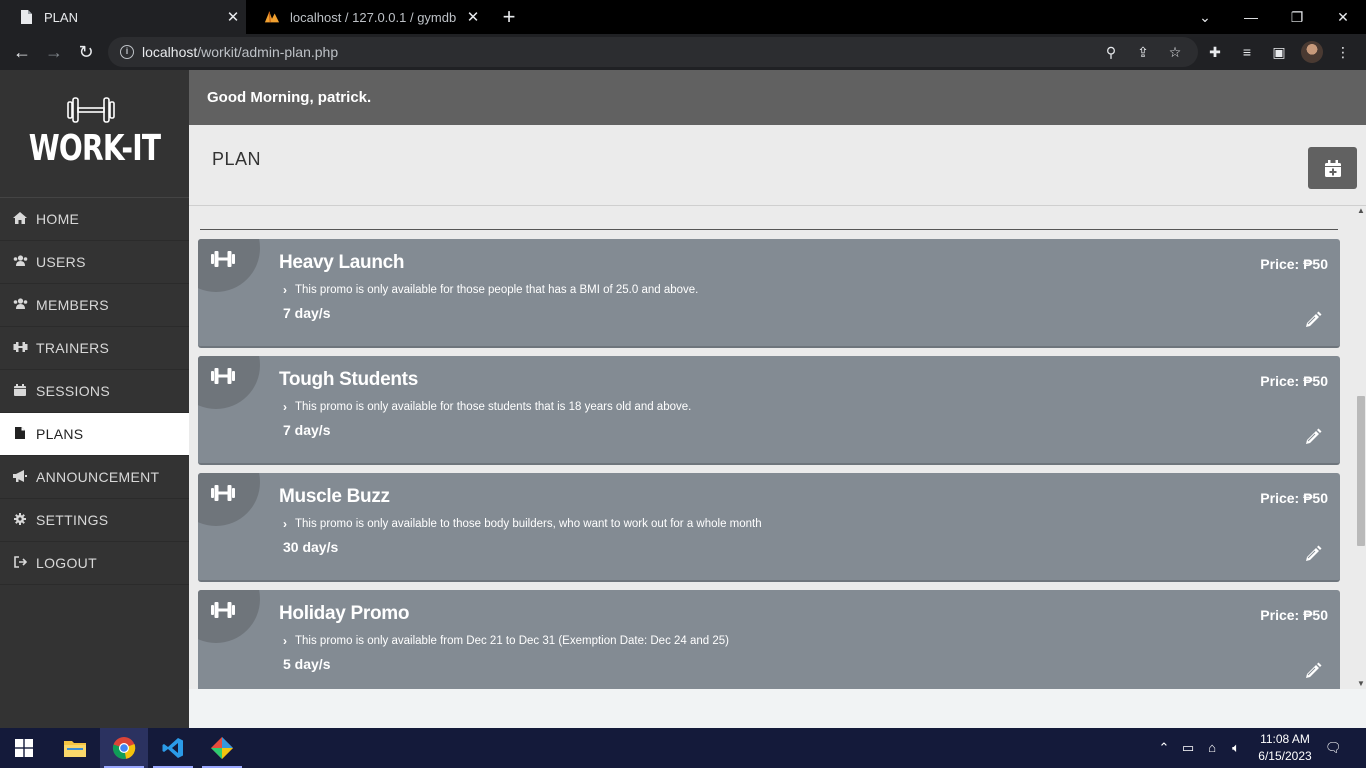 Image resolution: width=1366 pixels, height=768 pixels. Describe the element at coordinates (348, 379) in the screenshot. I see `plan-name: Tough Students` at that location.